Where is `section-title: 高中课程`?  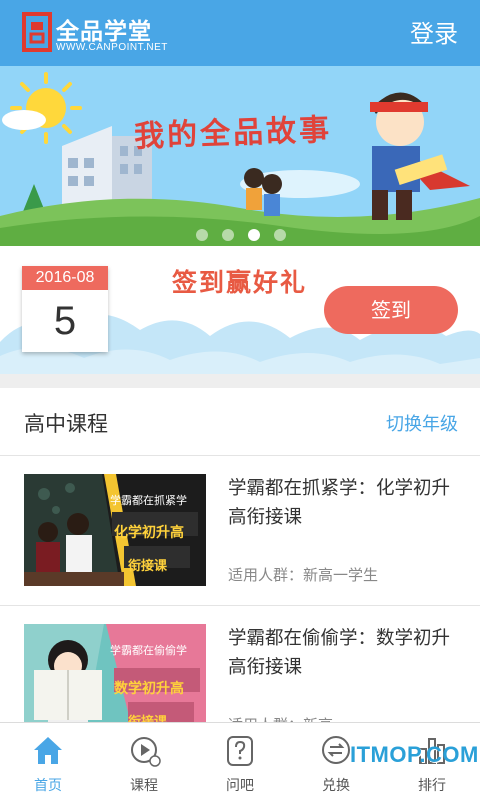
section-title: 高中课程 is located at coordinates (66, 424).